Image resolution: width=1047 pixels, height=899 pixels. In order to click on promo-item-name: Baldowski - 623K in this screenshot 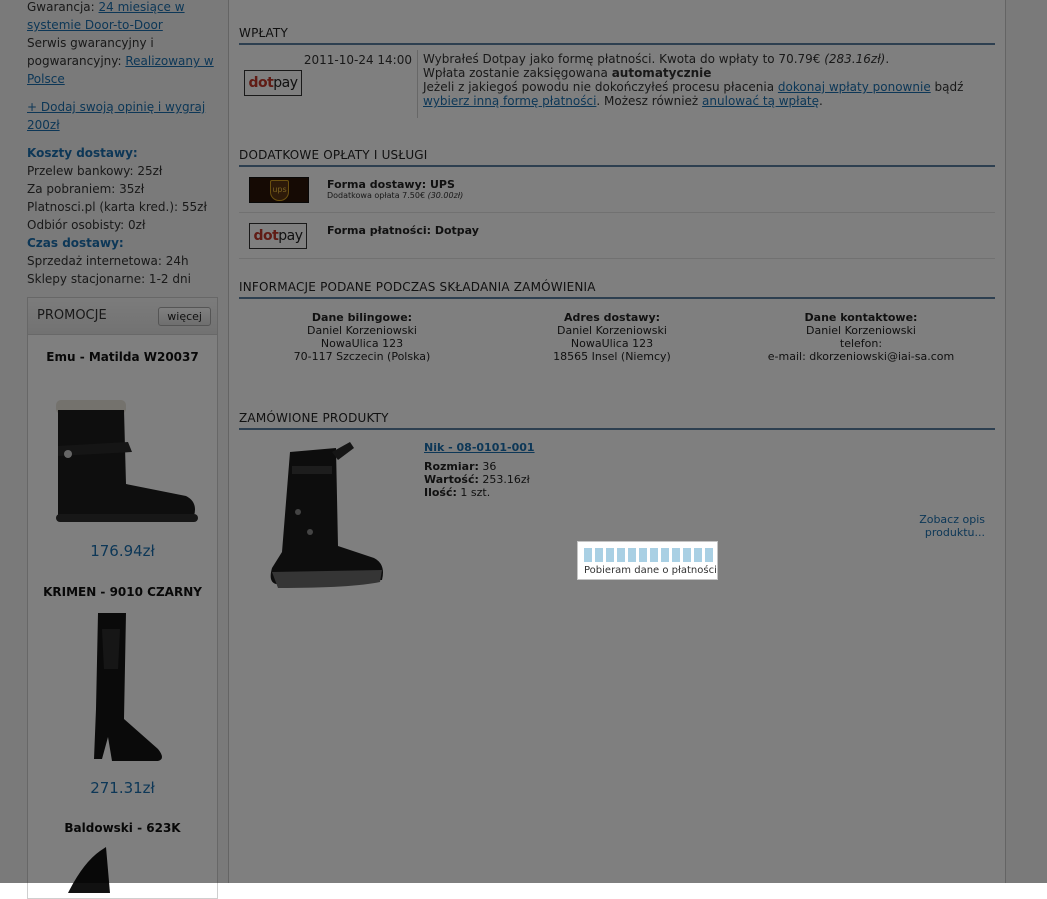, I will do `click(122, 828)`.